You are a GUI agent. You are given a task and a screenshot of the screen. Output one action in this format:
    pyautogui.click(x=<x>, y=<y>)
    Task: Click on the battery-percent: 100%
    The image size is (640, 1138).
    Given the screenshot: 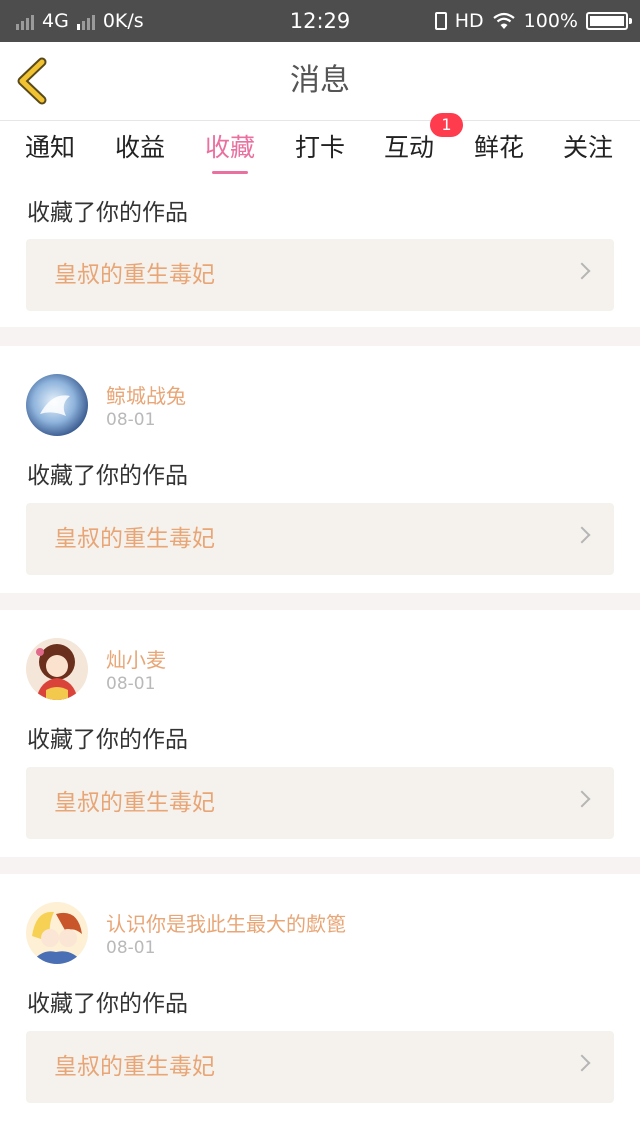 What is the action you would take?
    pyautogui.click(x=550, y=21)
    